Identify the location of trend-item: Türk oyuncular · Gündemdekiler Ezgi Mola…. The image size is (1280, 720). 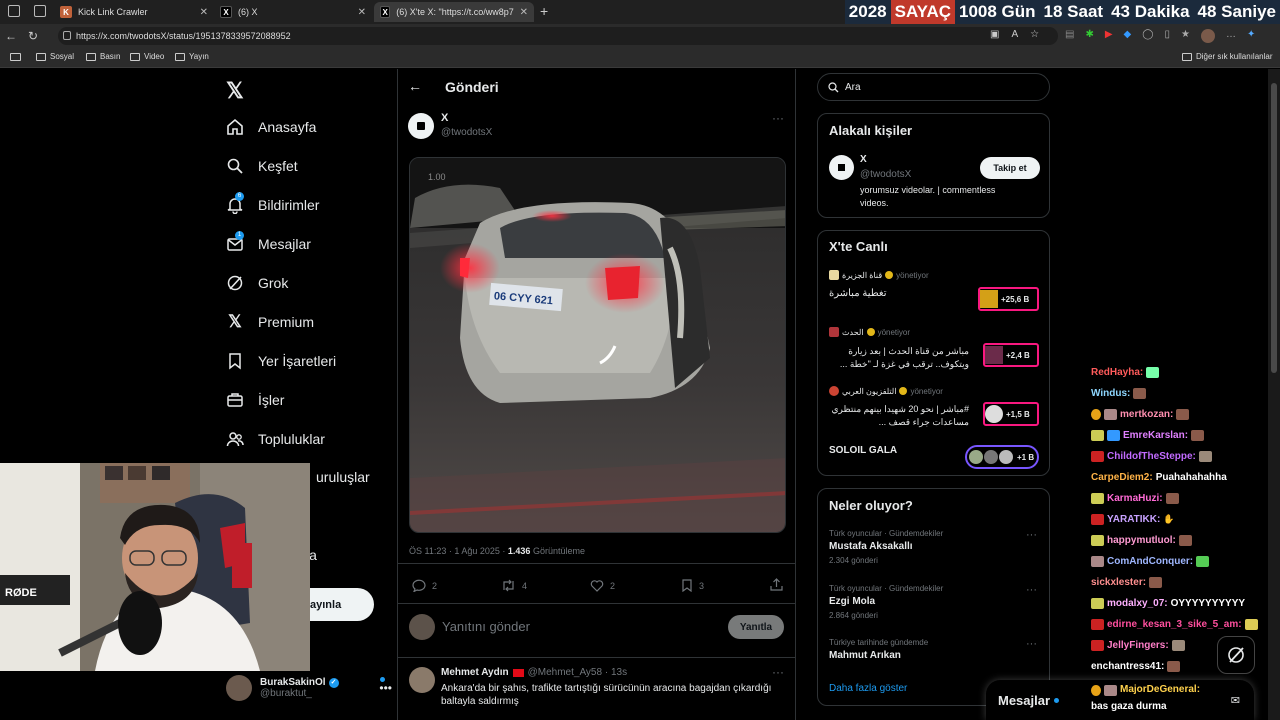
(886, 602).